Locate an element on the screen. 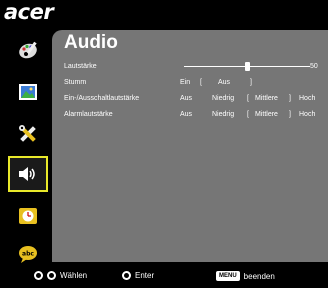  volume-slider-handle is located at coordinates (247, 66).